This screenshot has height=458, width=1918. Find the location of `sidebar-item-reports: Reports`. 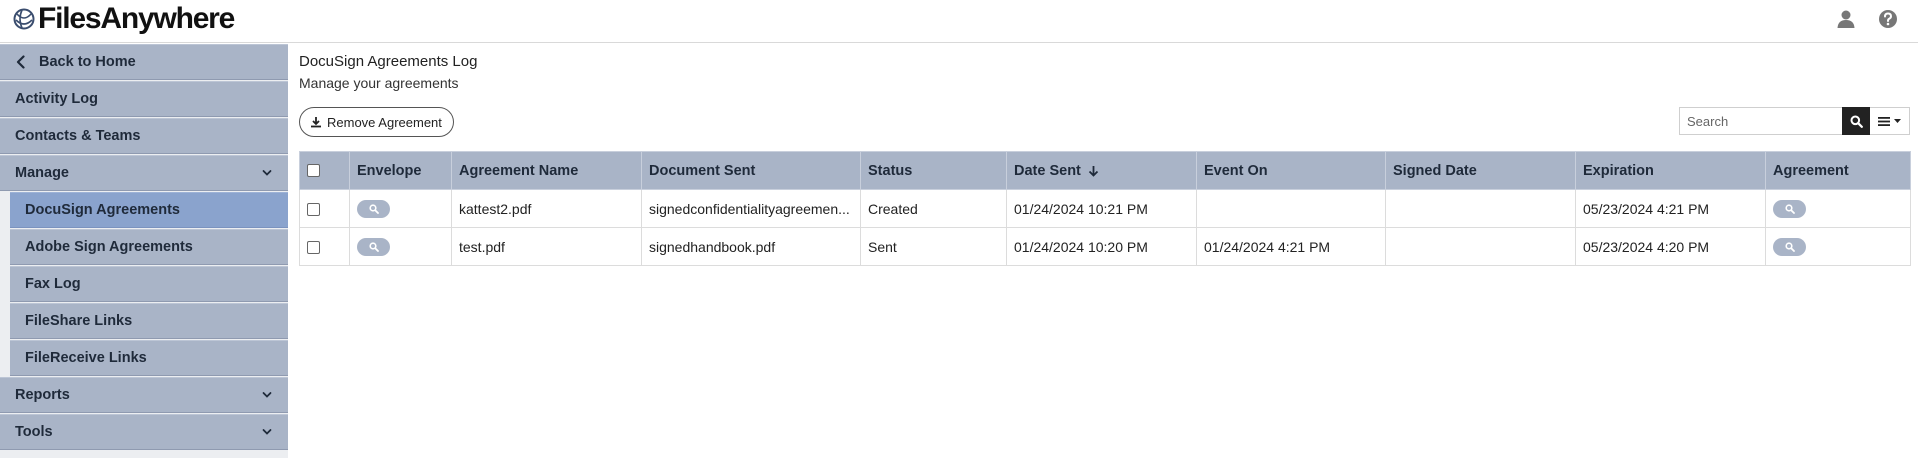

sidebar-item-reports: Reports is located at coordinates (144, 395).